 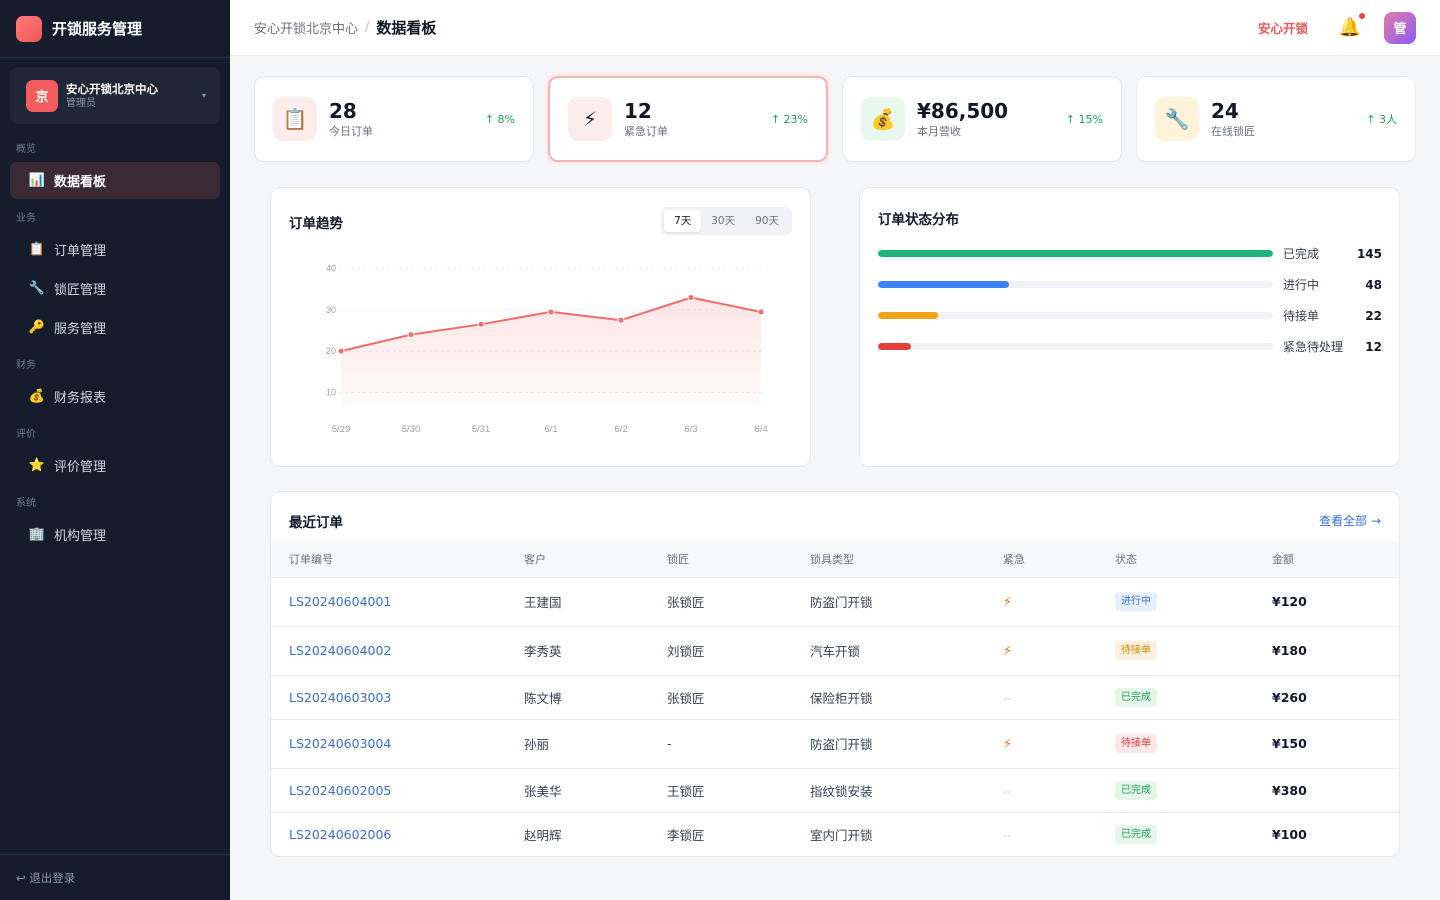 What do you see at coordinates (115, 396) in the screenshot?
I see `sidebar-item: 💰 财务报表` at bounding box center [115, 396].